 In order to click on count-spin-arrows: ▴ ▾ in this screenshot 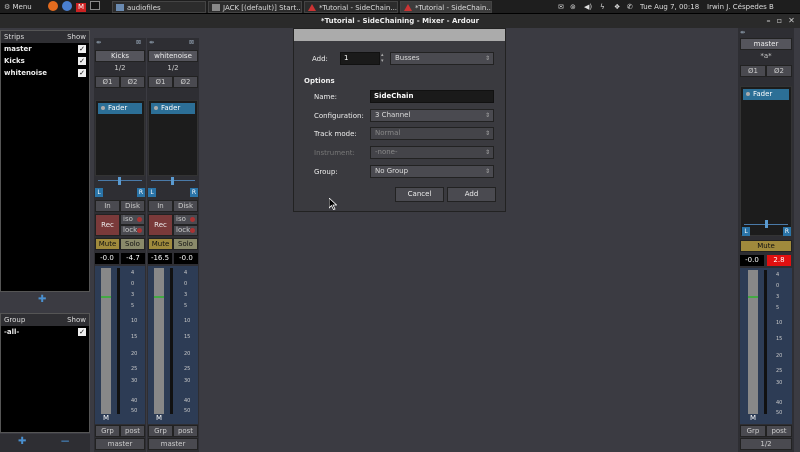, I will do `click(384, 58)`.